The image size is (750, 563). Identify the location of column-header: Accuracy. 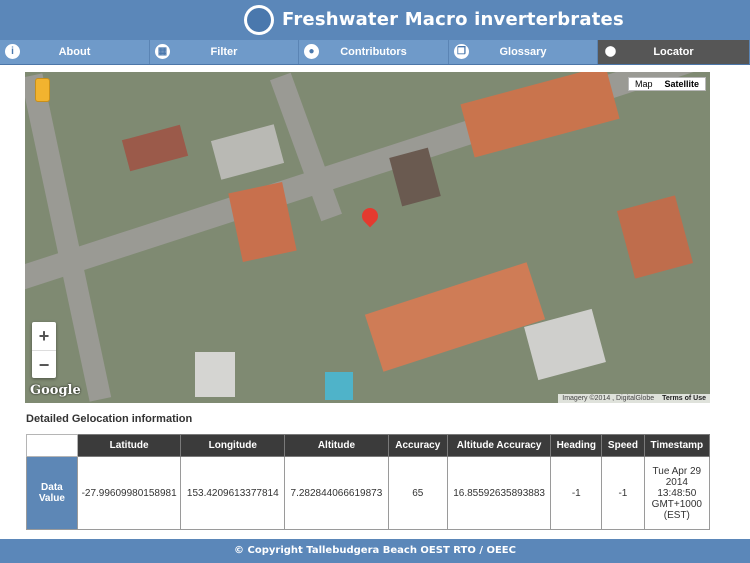
(417, 445).